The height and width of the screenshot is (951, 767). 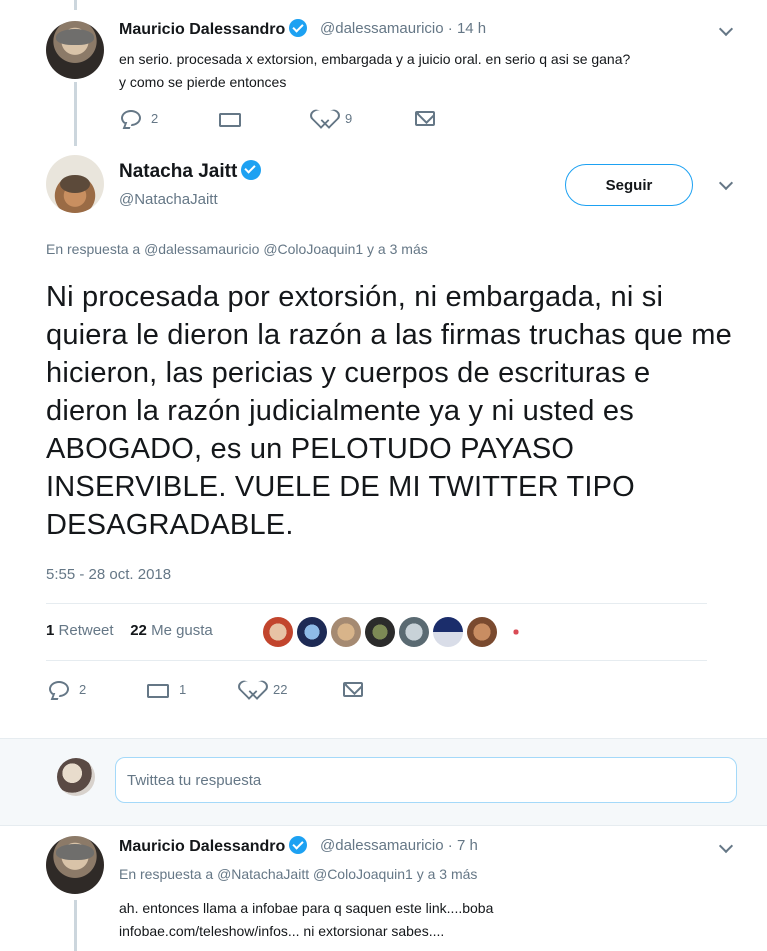 I want to click on tweet-actions: 2 1 22, so click(x=206, y=689).